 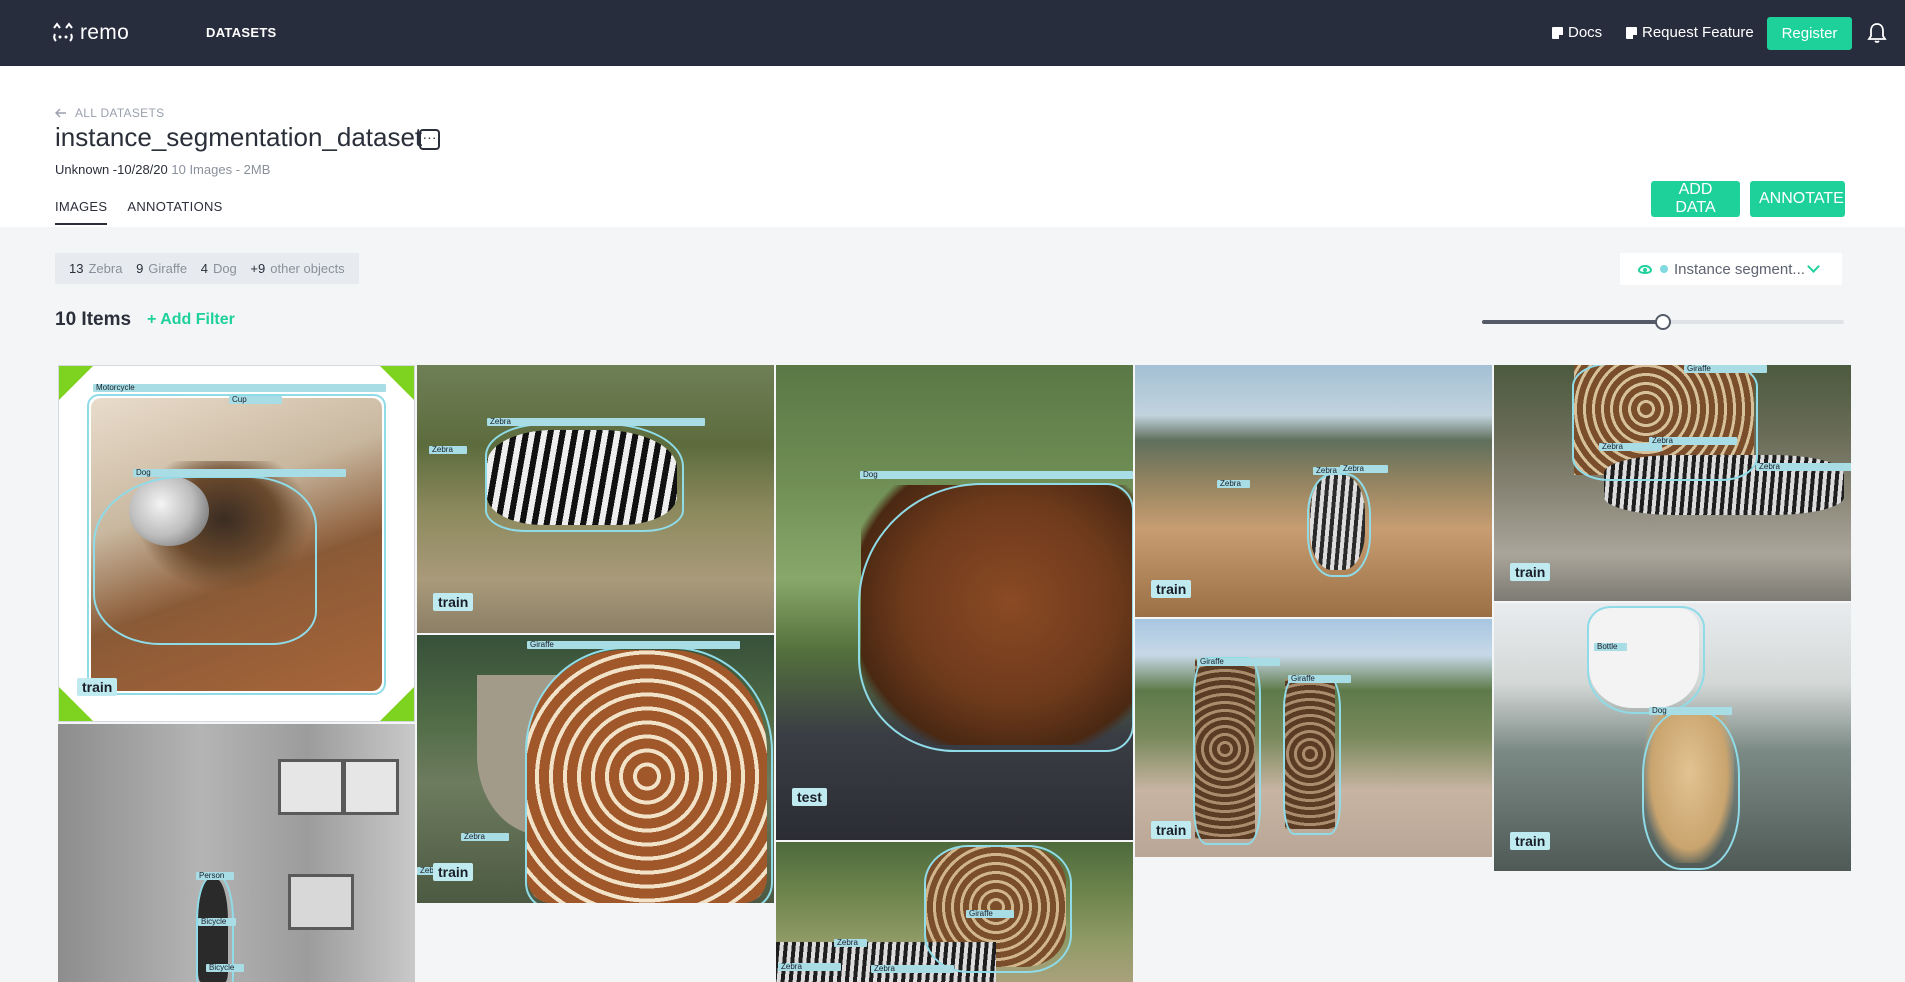 I want to click on tab-images: IMAGES, so click(x=81, y=212).